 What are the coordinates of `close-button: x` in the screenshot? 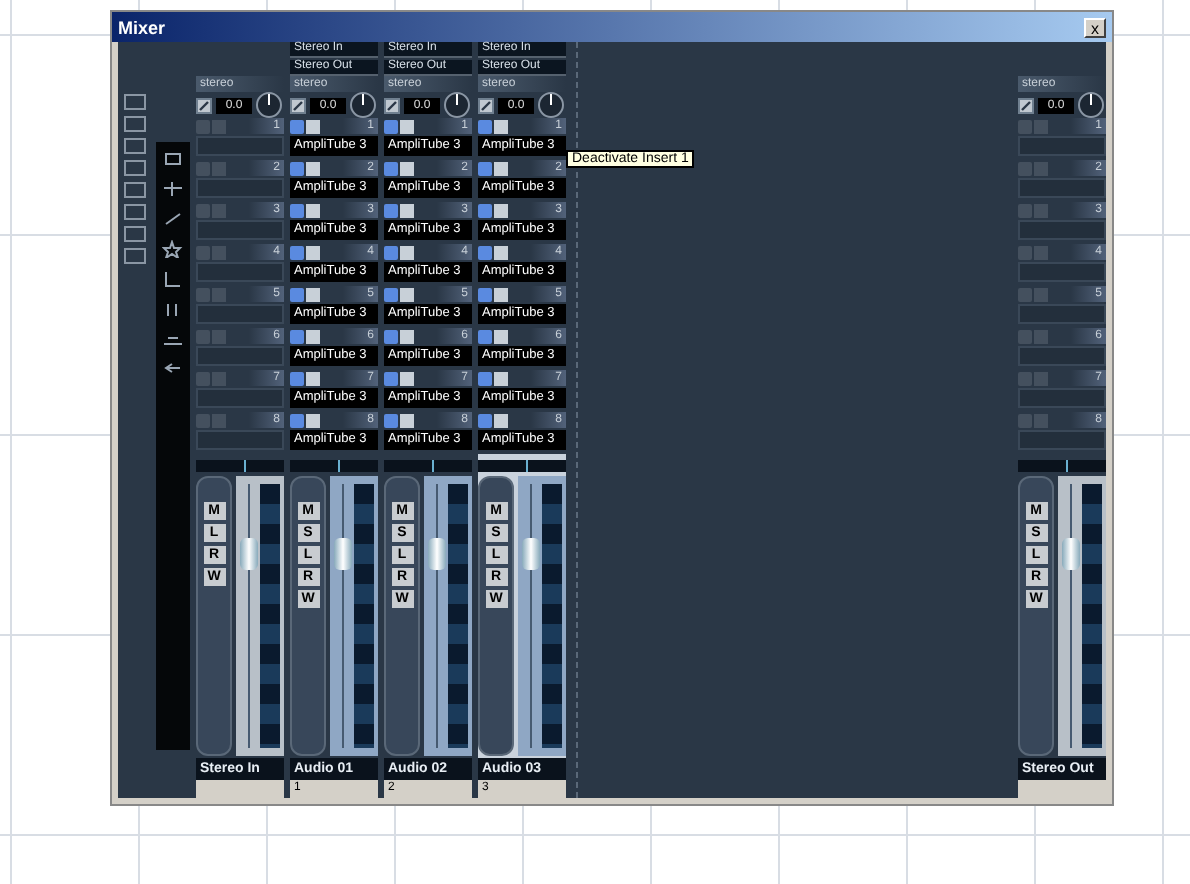 It's located at (1095, 27).